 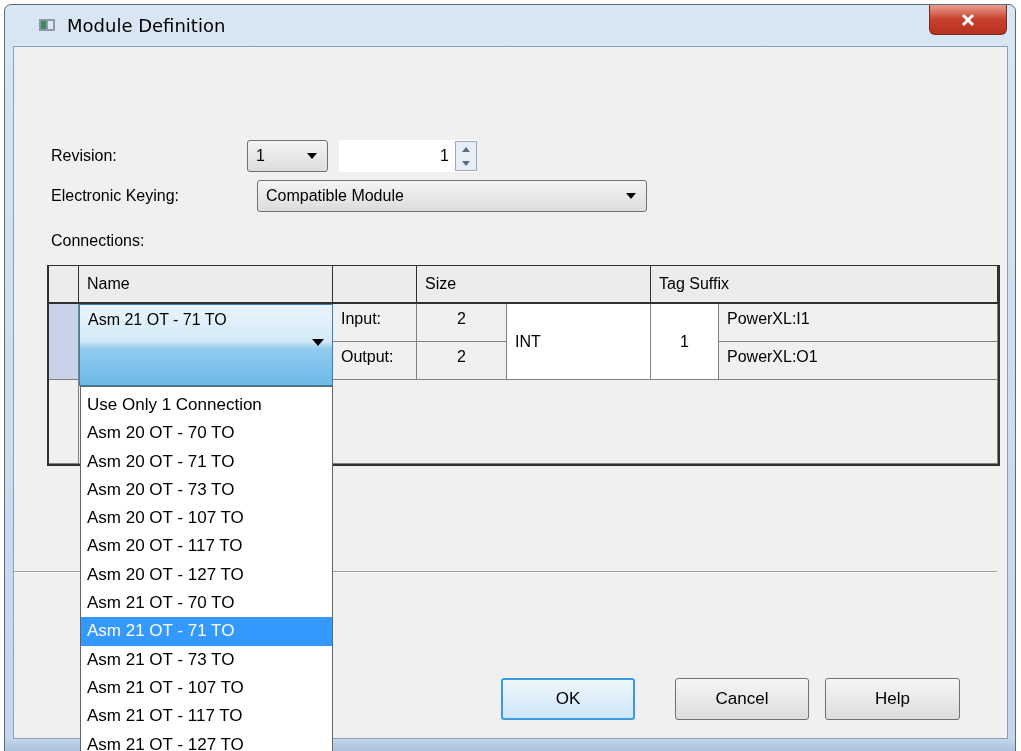 I want to click on electronic-keying-label: Electronic Keying:, so click(x=116, y=196).